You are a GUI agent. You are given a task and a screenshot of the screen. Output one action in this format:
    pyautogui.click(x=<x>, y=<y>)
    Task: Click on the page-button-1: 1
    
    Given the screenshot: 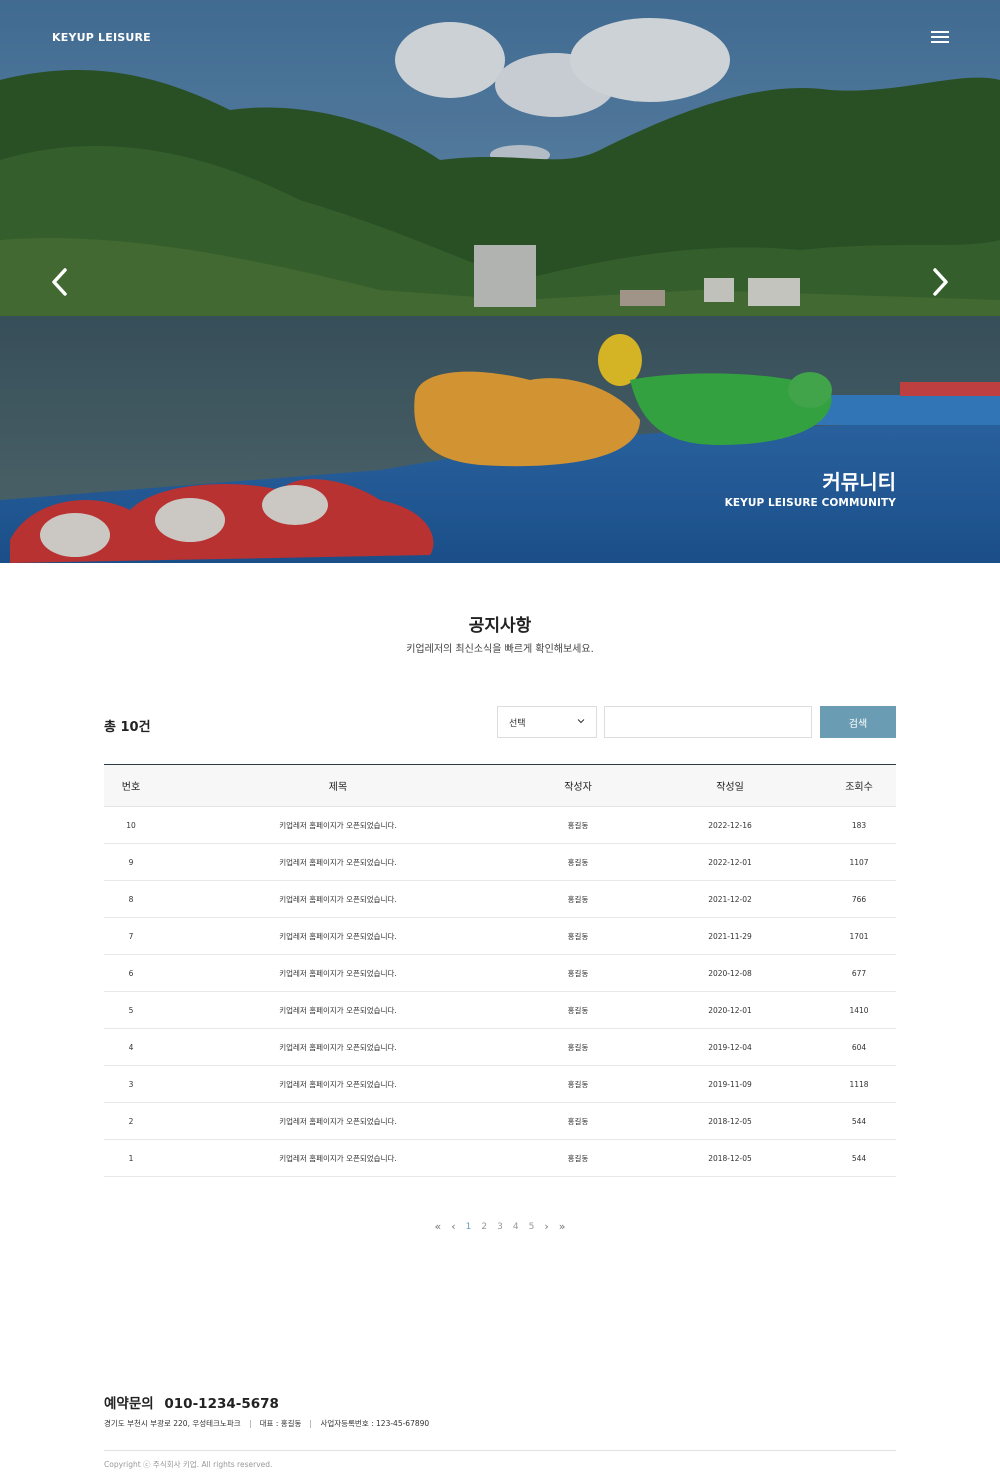 What is the action you would take?
    pyautogui.click(x=469, y=1227)
    